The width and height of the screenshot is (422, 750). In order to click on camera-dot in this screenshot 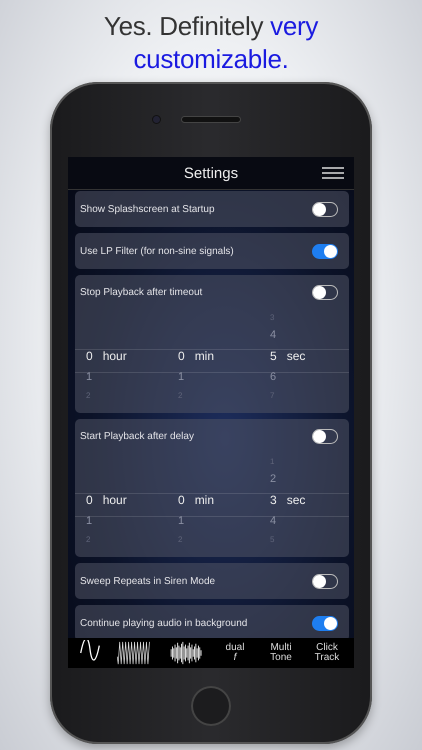, I will do `click(156, 119)`.